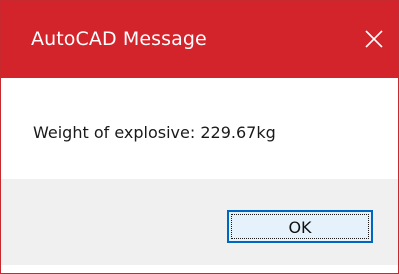  I want to click on message-text: Weight of explosive: 229.67kg, so click(154, 132).